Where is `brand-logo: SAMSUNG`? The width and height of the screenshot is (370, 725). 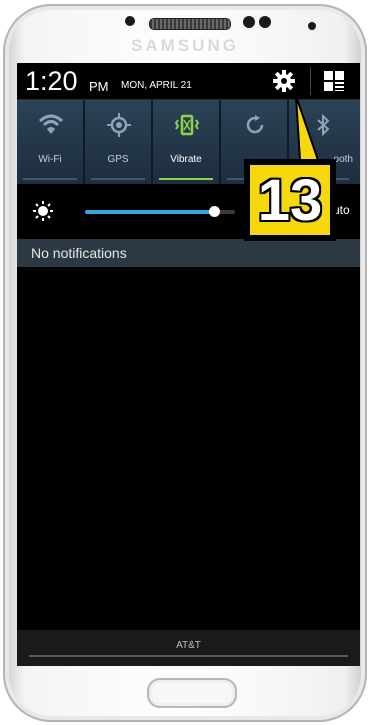 brand-logo: SAMSUNG is located at coordinates (185, 45).